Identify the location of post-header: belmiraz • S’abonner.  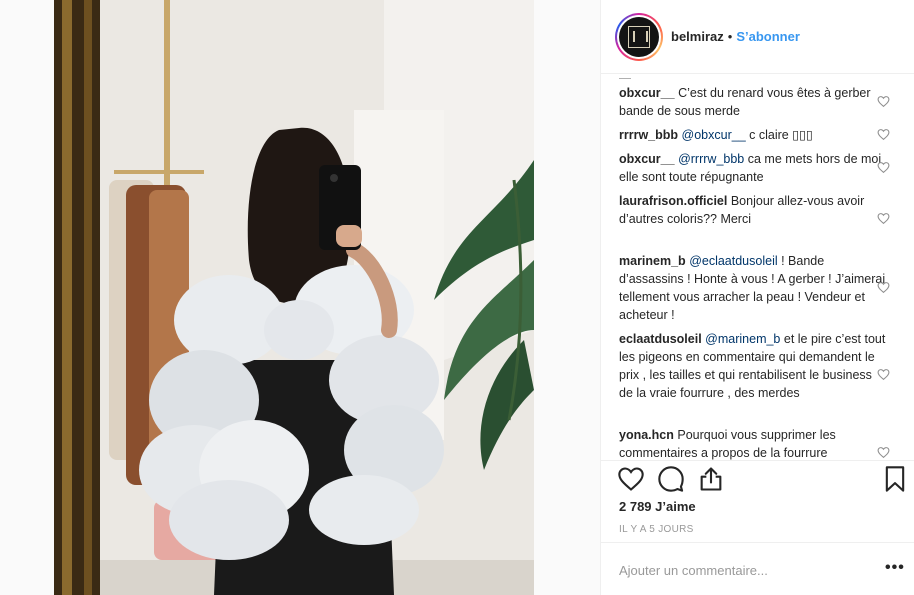
(757, 37).